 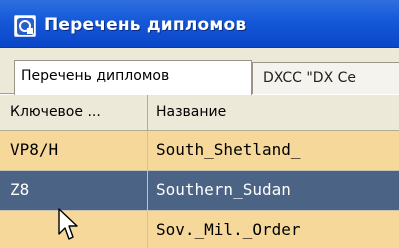 I want to click on cell-name: South_Shetland_, so click(x=273, y=151).